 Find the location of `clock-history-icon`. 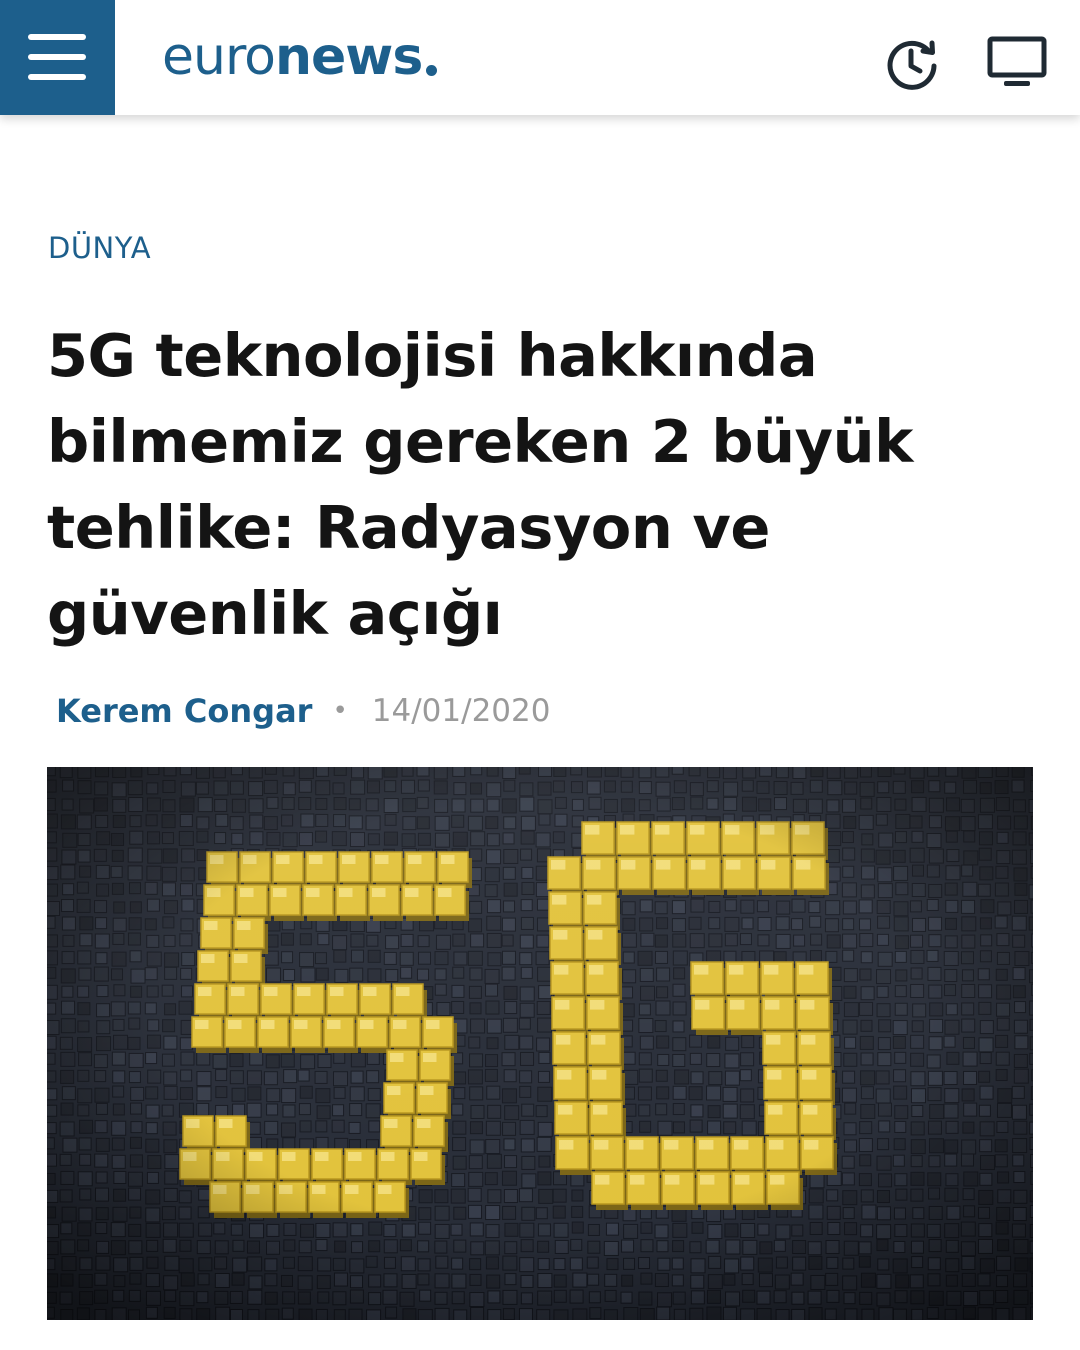

clock-history-icon is located at coordinates (912, 65).